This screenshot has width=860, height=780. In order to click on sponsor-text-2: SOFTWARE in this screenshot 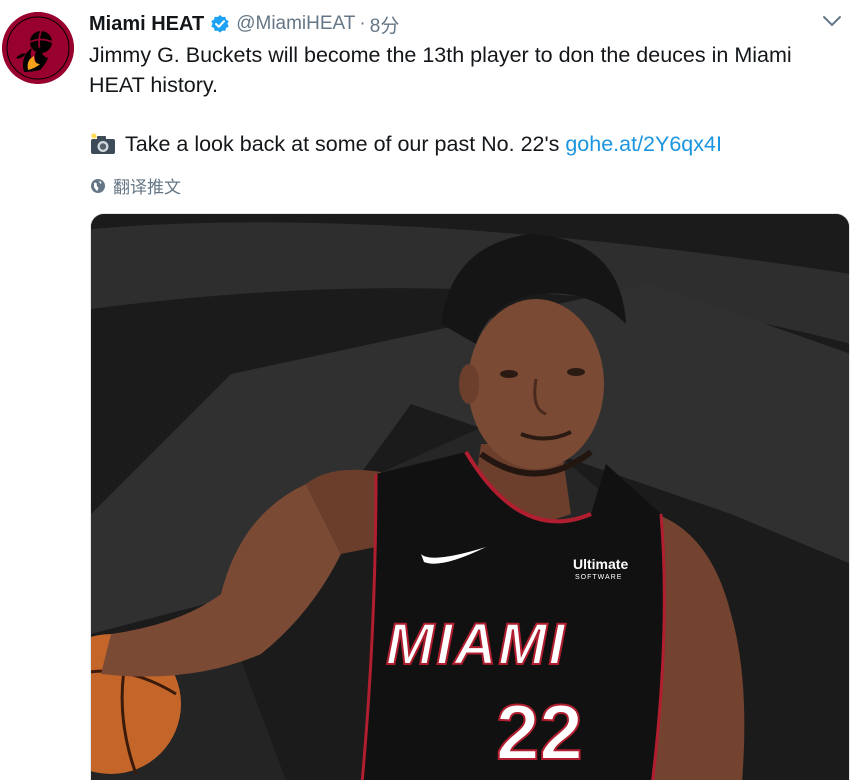, I will do `click(598, 577)`.